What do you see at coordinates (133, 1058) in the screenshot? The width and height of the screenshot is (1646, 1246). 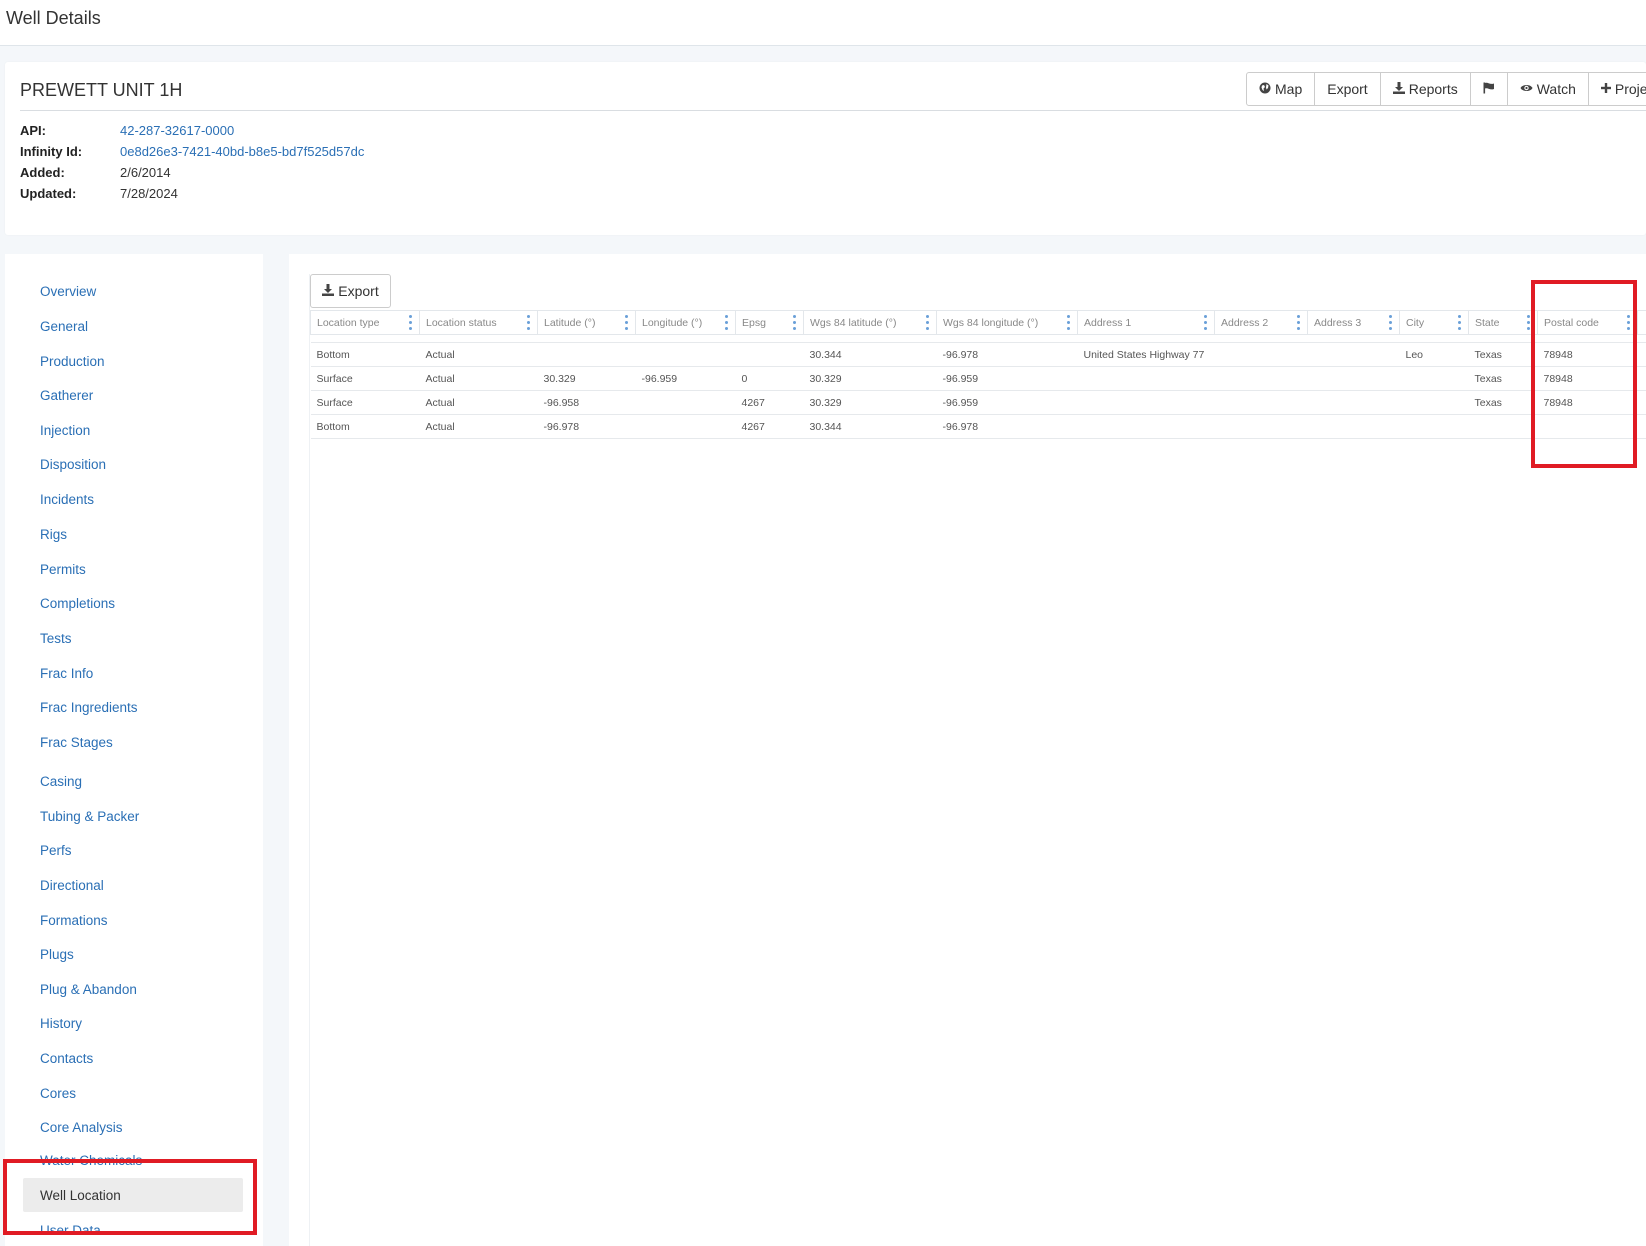 I see `sidebar-item-contacts: Contacts` at bounding box center [133, 1058].